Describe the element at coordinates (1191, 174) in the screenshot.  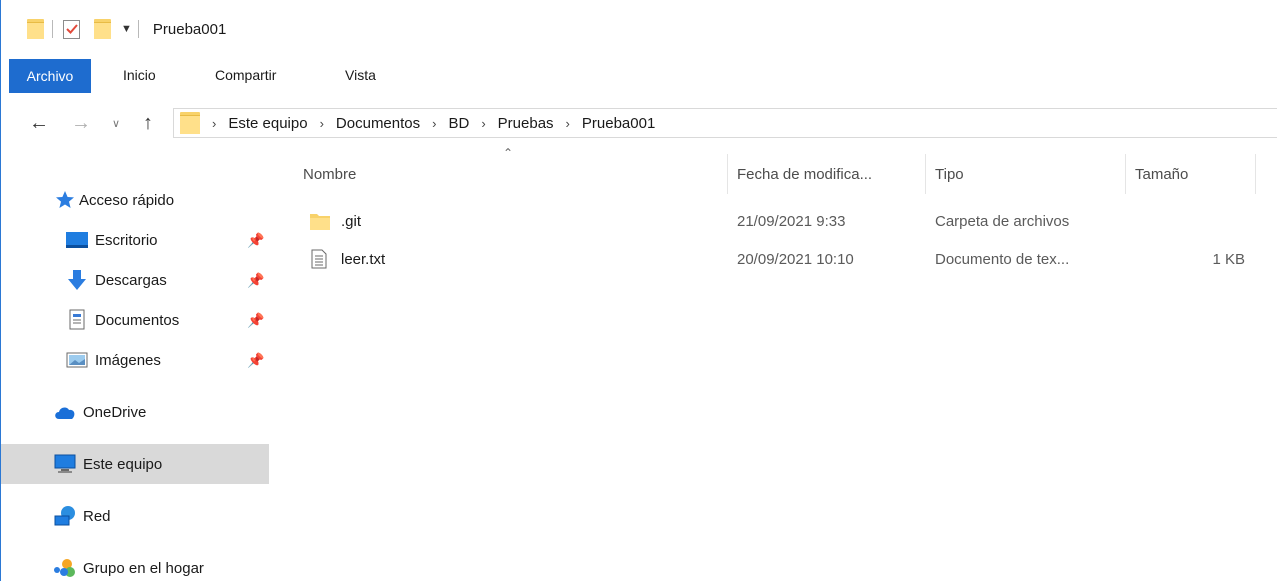
I see `column-header-size: Tamaño` at that location.